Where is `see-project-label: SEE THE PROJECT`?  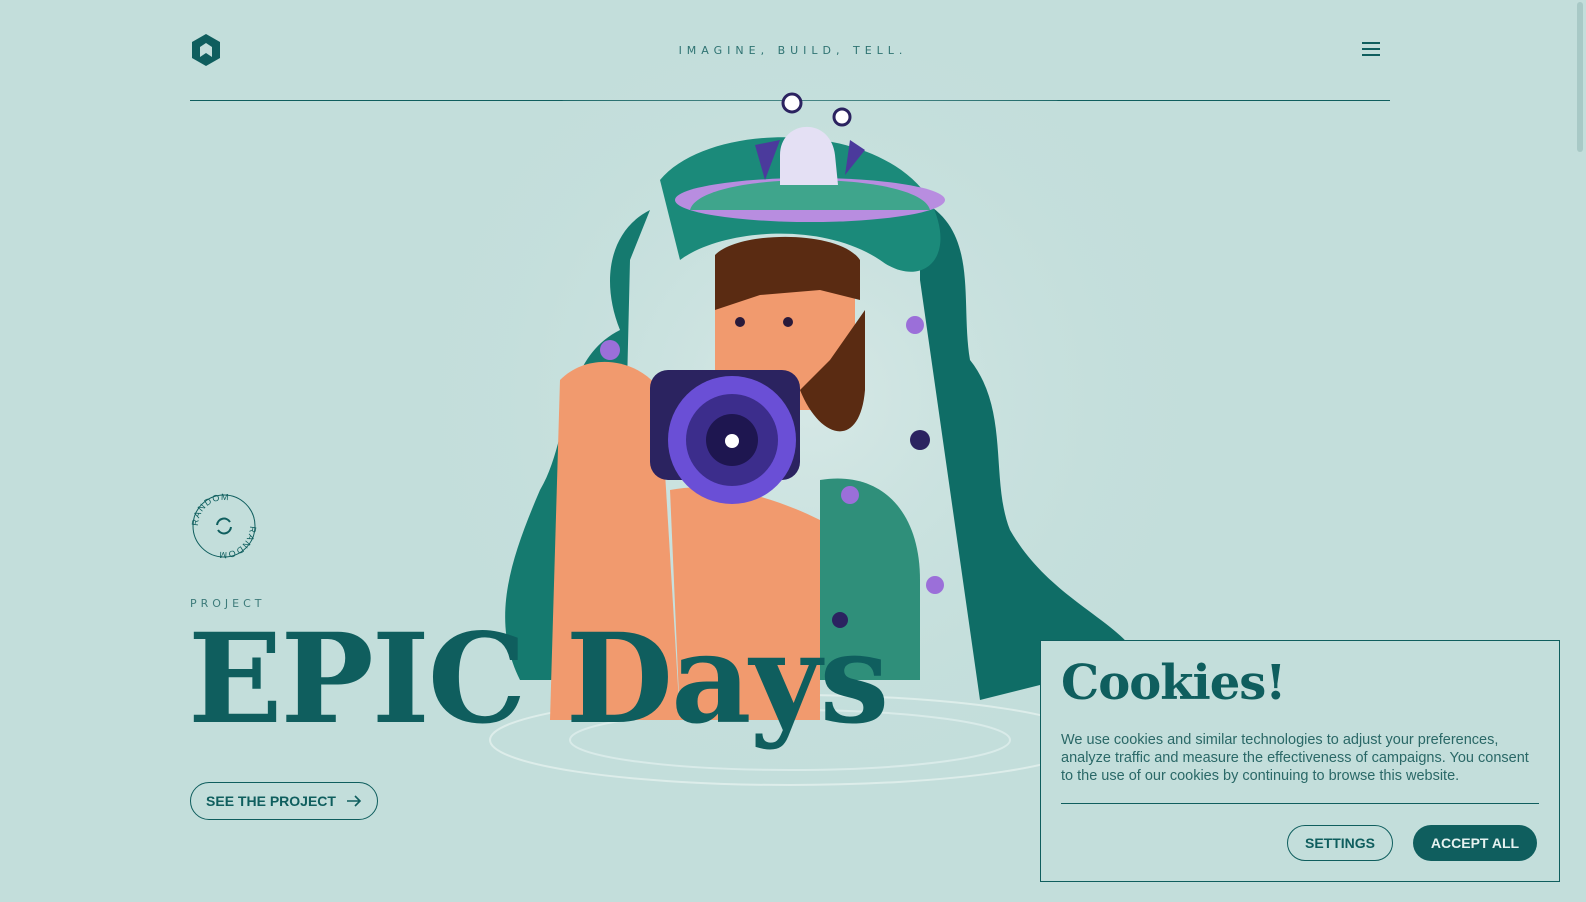
see-project-label: SEE THE PROJECT is located at coordinates (271, 801).